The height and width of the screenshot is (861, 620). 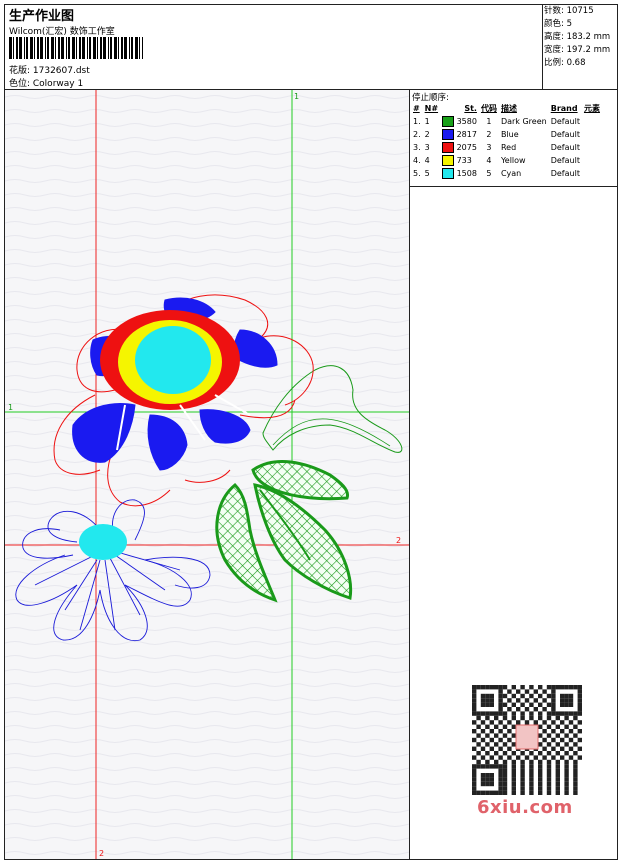 I want to click on barcode, so click(x=76, y=48).